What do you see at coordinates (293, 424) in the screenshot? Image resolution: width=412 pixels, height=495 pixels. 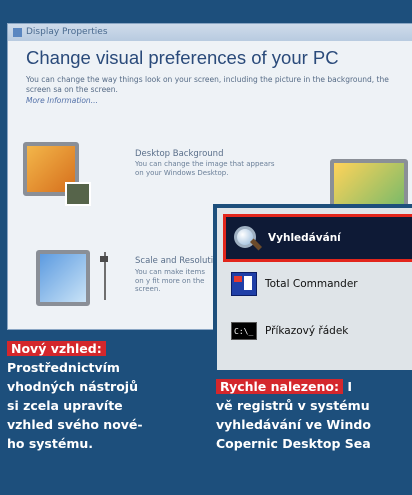 I see `caption-line: vyhledávání ve Windo` at bounding box center [293, 424].